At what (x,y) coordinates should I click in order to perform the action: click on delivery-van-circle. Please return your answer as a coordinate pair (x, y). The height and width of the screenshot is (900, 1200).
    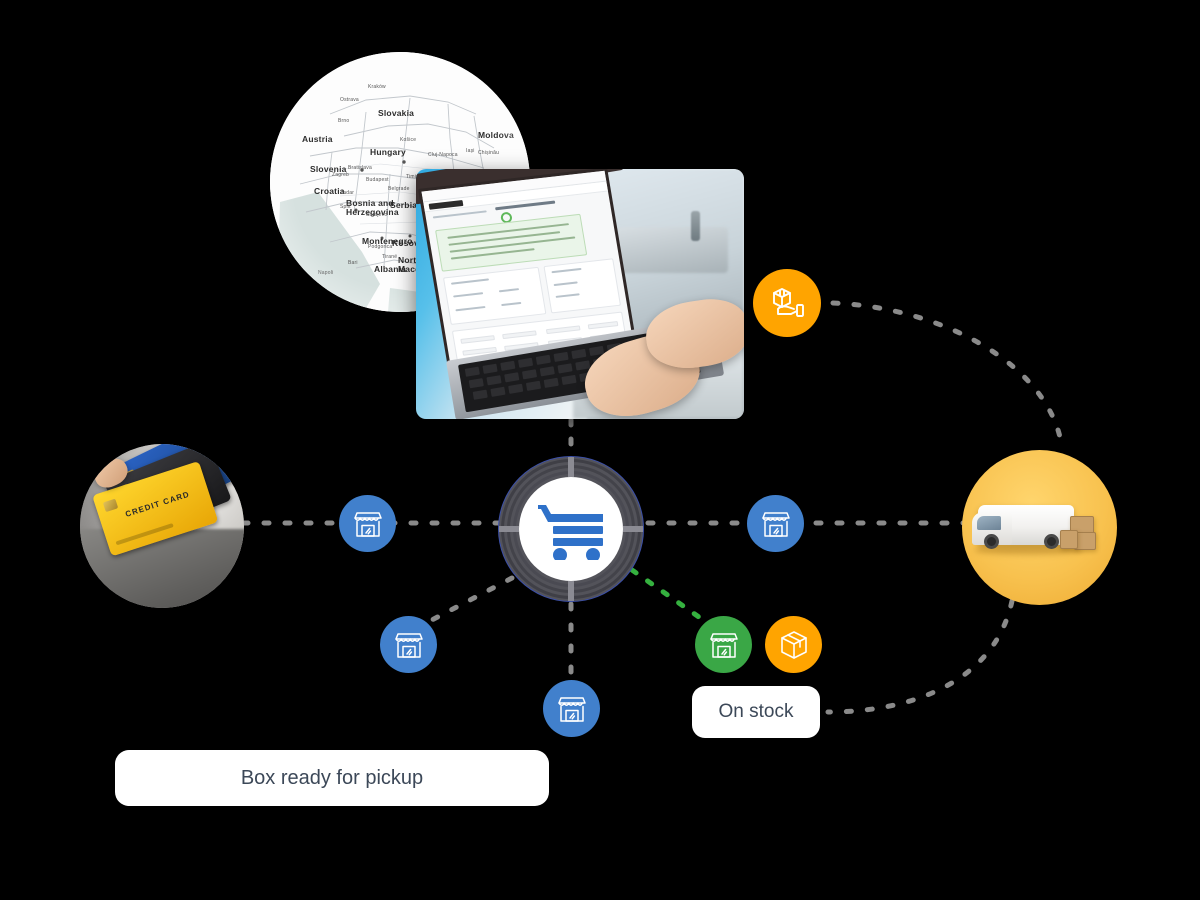
    Looking at the image, I should click on (1039, 527).